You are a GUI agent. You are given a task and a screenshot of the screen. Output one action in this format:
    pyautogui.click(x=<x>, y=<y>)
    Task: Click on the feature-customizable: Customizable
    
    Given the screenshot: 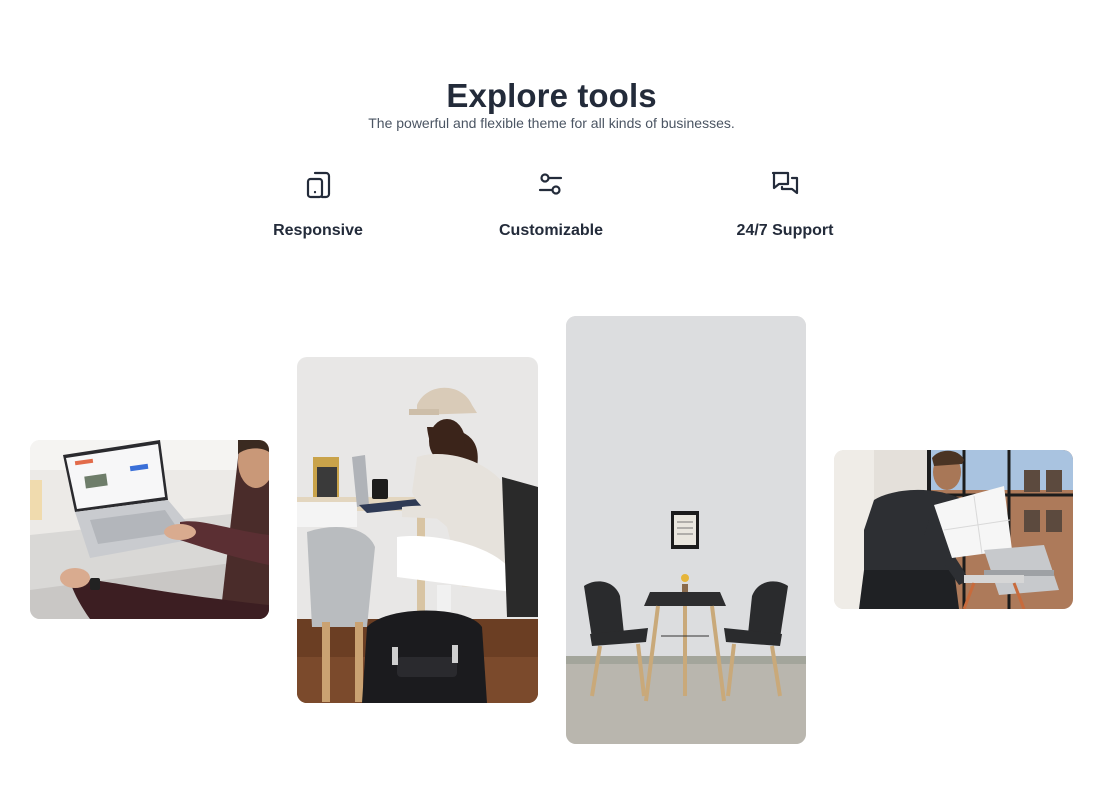 What is the action you would take?
    pyautogui.click(x=551, y=204)
    